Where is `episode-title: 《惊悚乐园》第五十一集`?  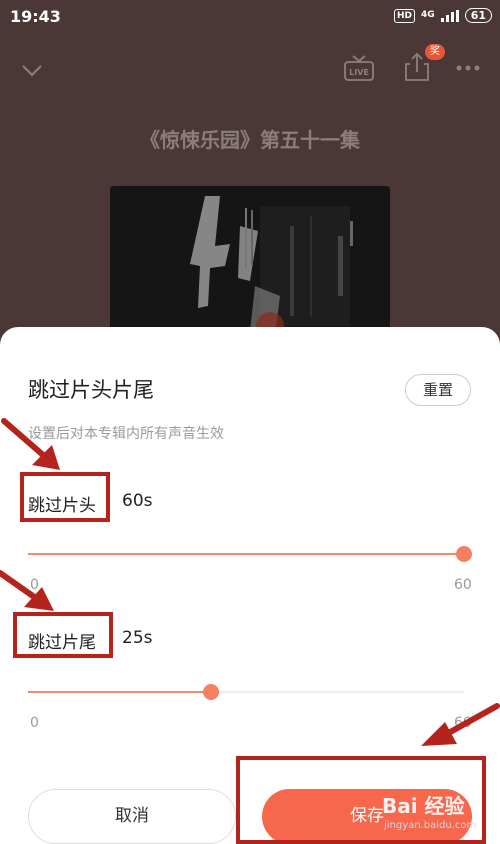 episode-title: 《惊悚乐园》第五十一集 is located at coordinates (250, 140).